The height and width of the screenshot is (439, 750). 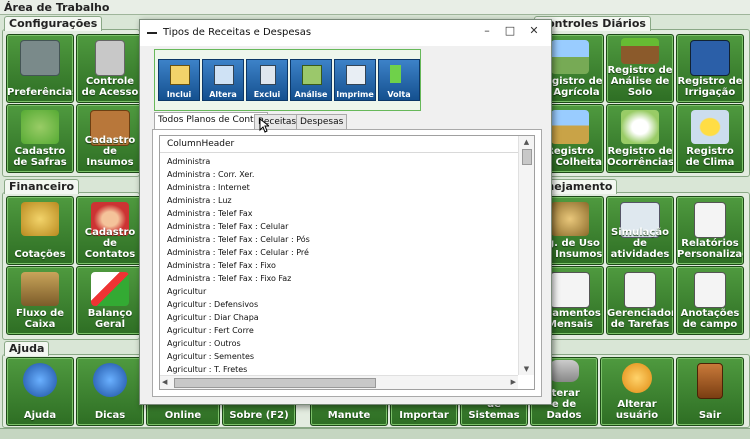 I want to click on analise-button: Análise, so click(x=311, y=80).